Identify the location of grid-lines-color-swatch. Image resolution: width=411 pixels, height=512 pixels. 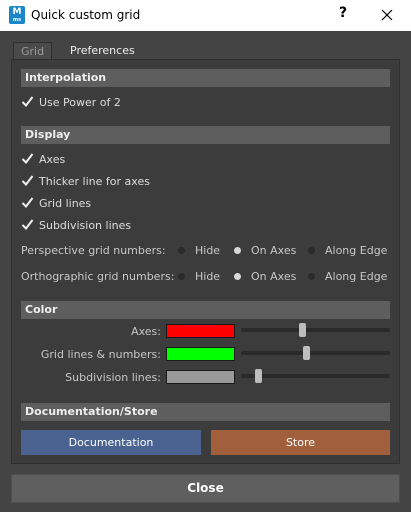
(200, 354).